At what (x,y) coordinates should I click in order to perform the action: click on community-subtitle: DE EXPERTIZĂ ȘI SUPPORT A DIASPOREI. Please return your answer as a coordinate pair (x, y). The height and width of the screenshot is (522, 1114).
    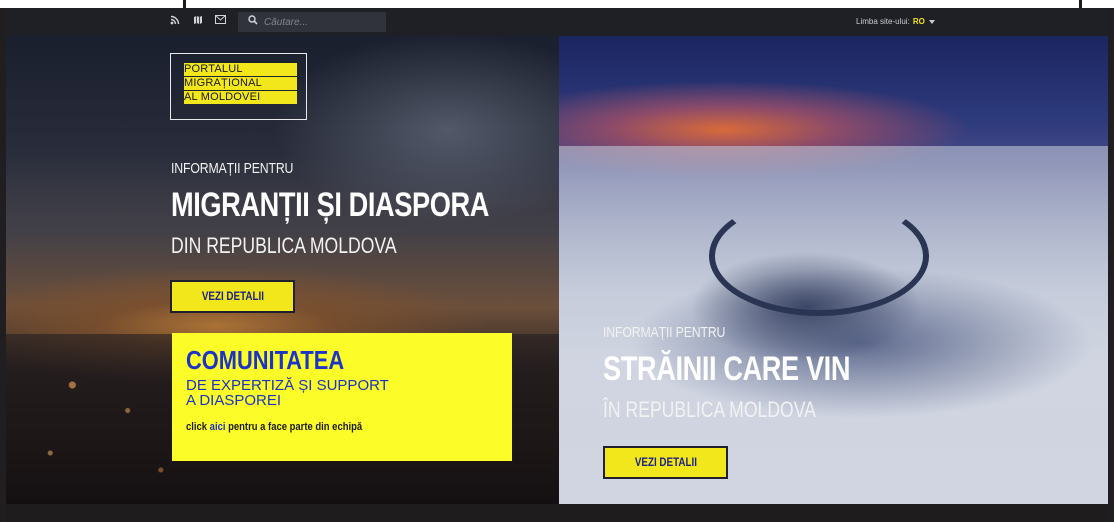
    Looking at the image, I should click on (287, 393).